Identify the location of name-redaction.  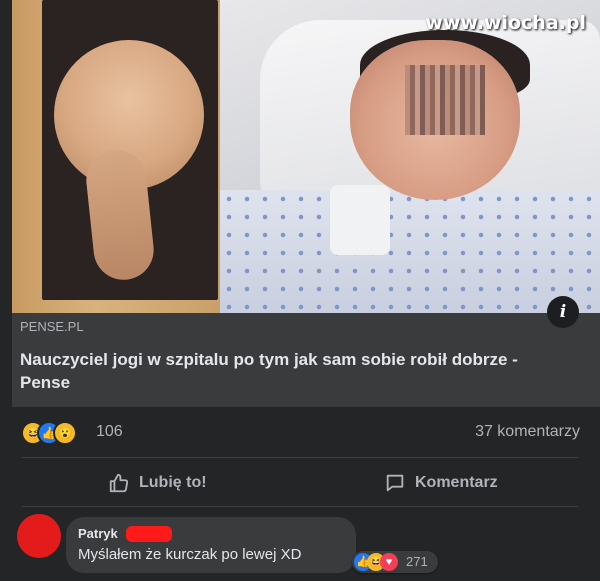
(149, 534).